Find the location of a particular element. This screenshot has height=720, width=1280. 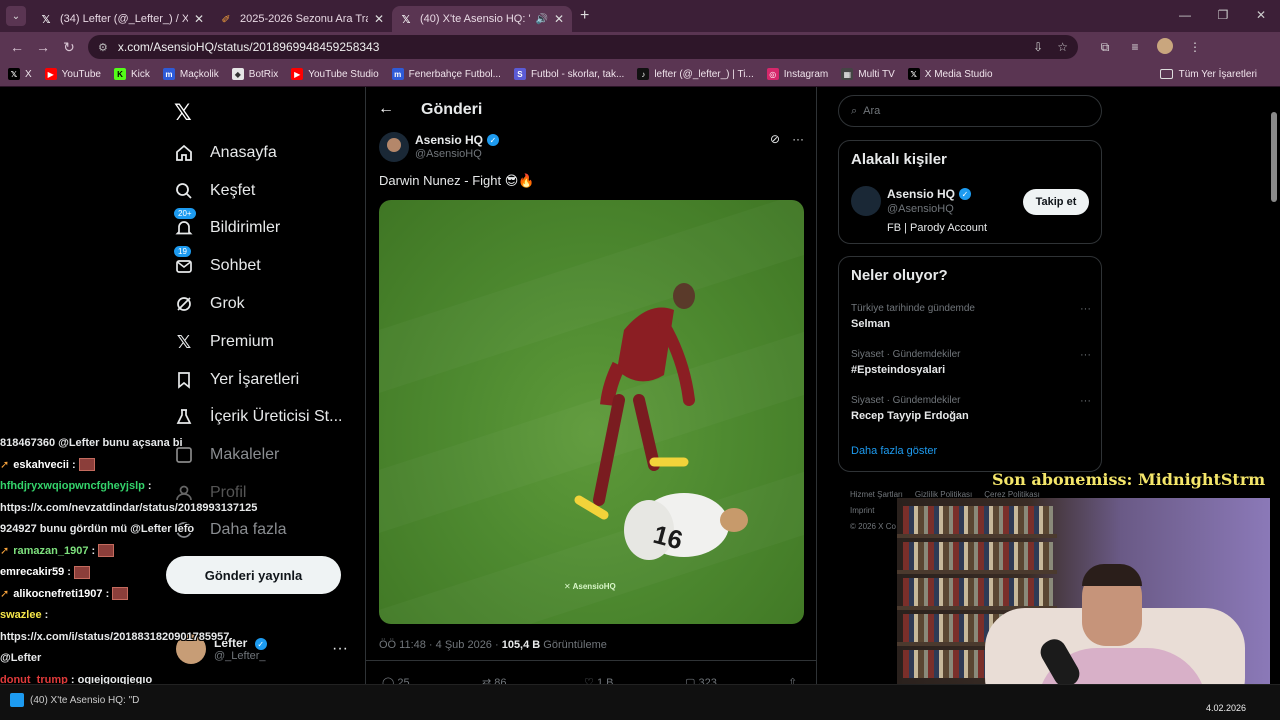

browser-tab-active: 𝕏 (40) X'te Asensio HQ: "Darv 🔊 ✕ is located at coordinates (482, 19).